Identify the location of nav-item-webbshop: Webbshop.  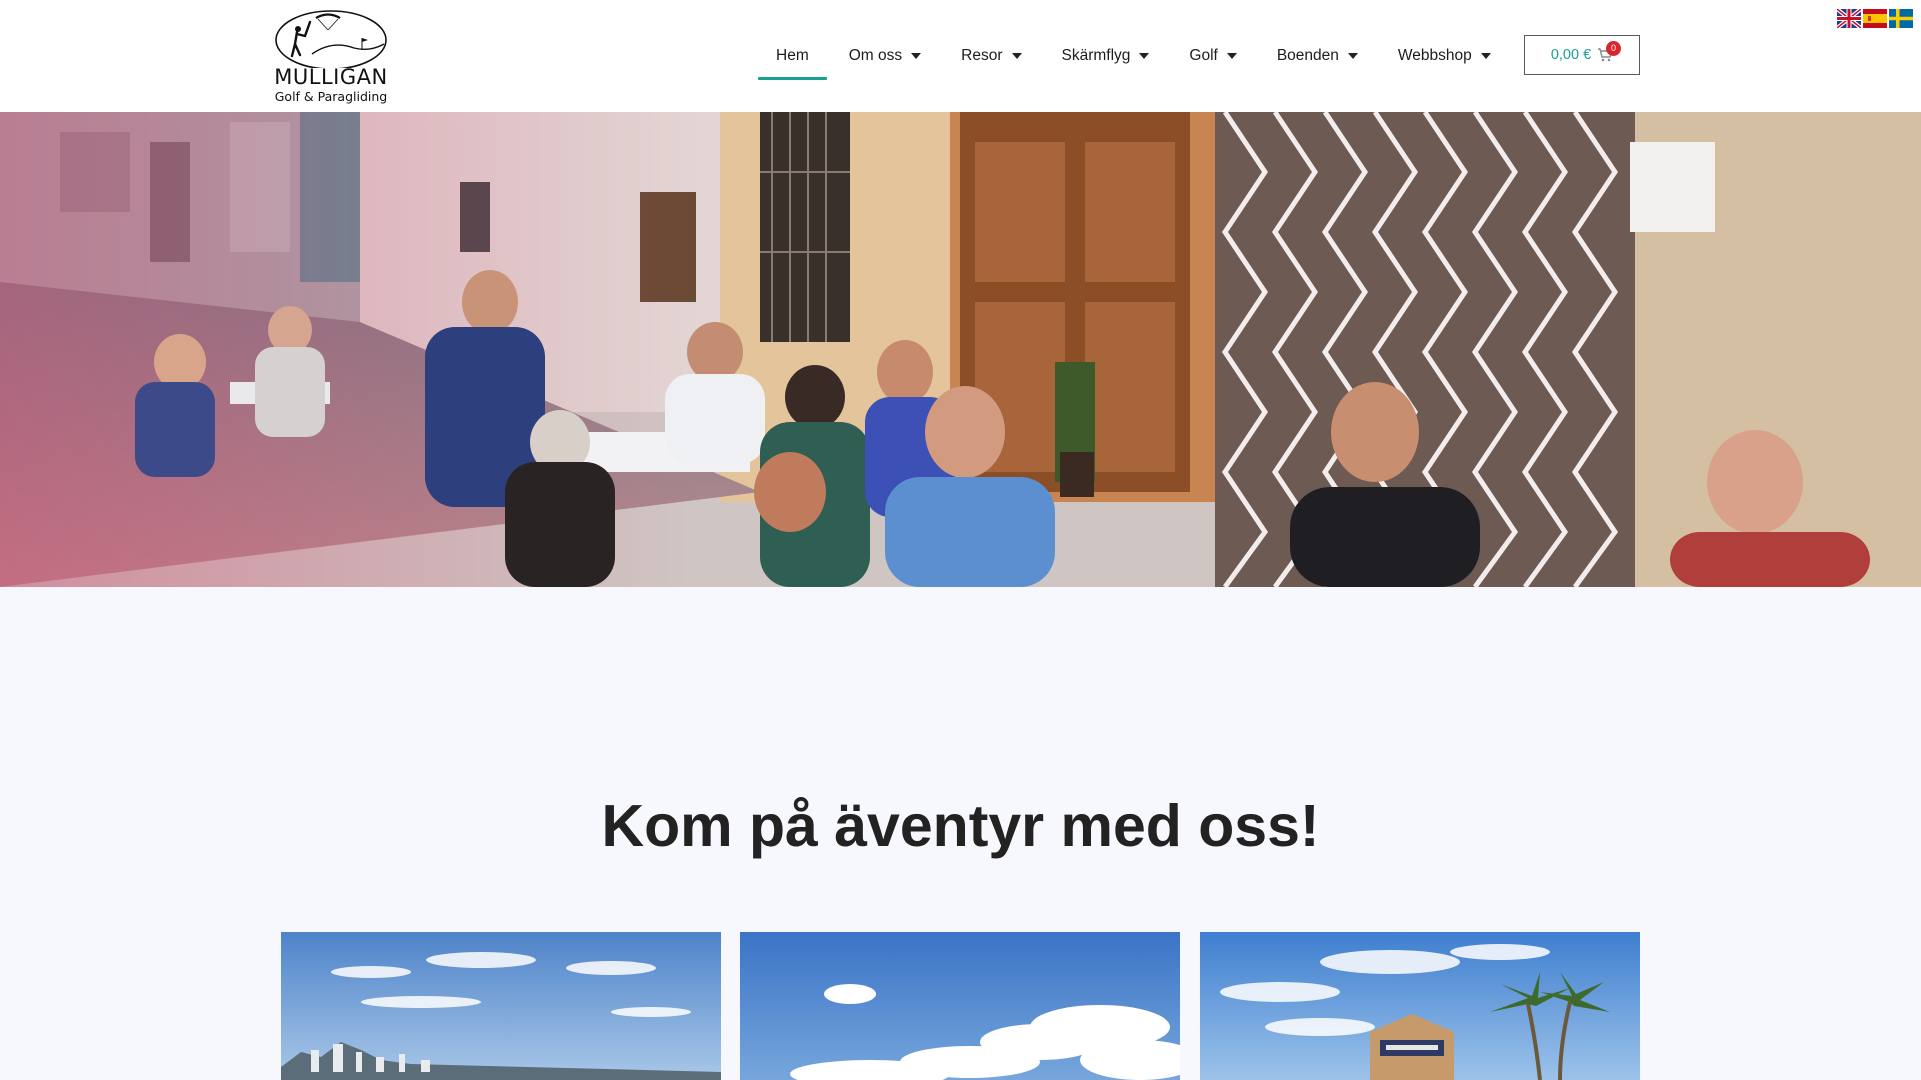
(1444, 56).